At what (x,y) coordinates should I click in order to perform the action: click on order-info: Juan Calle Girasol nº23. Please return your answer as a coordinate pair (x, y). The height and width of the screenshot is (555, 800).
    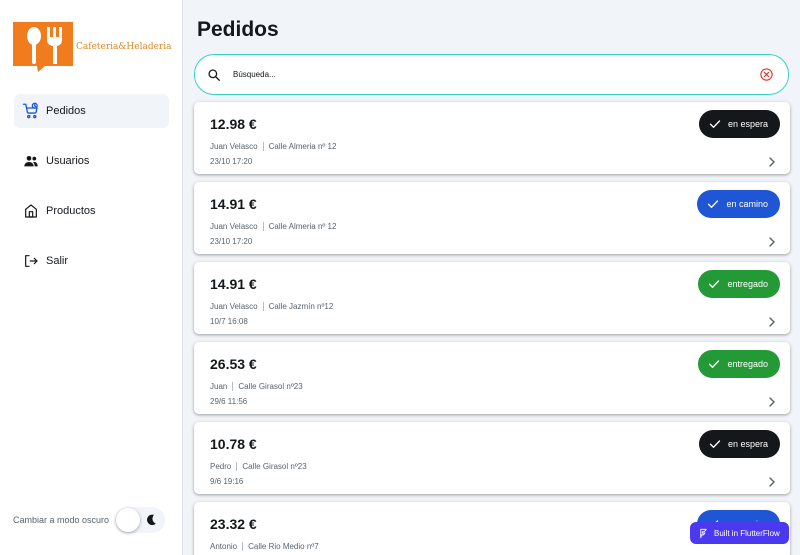
    Looking at the image, I should click on (256, 386).